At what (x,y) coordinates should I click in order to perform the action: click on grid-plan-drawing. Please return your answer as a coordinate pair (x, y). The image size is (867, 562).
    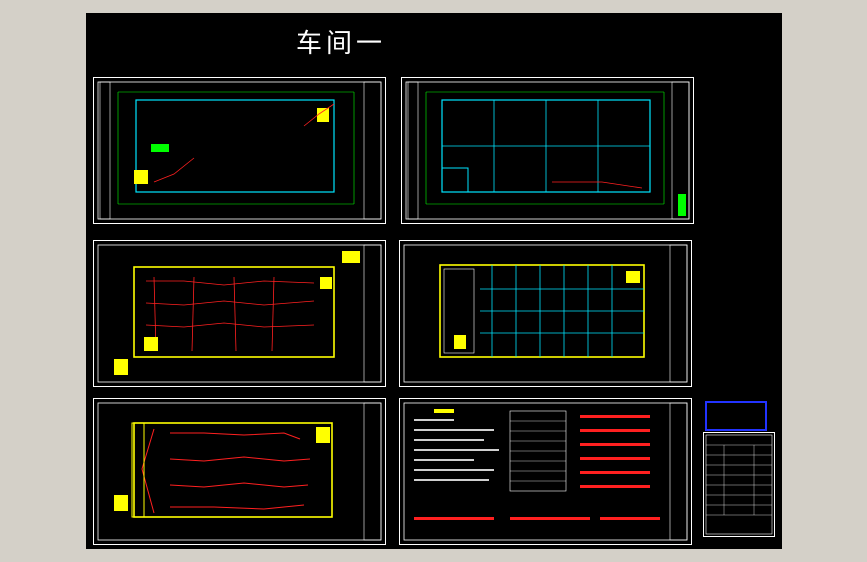
    Looking at the image, I should click on (547, 150).